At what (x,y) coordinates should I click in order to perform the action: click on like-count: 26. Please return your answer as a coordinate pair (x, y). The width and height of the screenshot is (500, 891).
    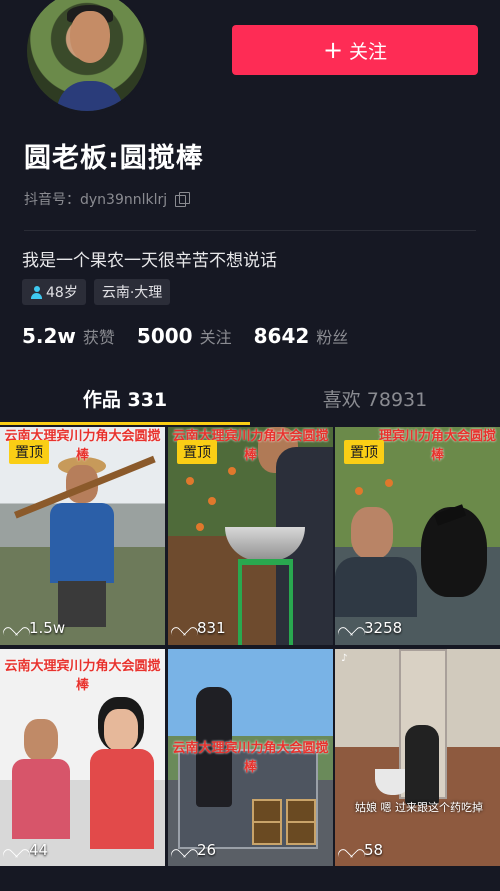
    Looking at the image, I should click on (196, 850).